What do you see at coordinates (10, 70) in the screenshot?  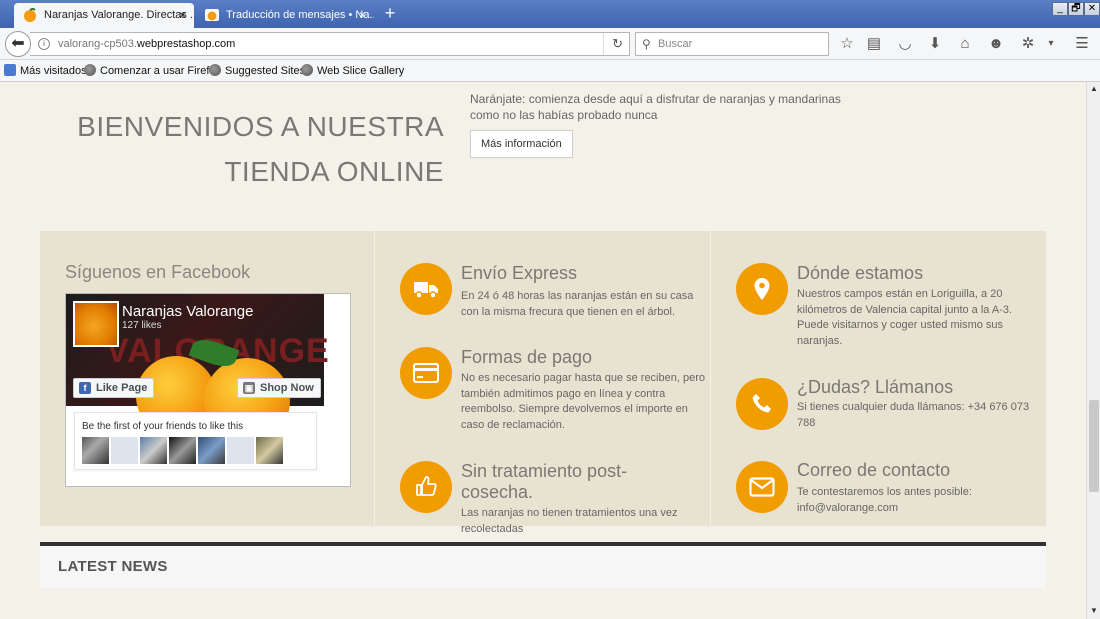 I see `bookmark-folder-icon` at bounding box center [10, 70].